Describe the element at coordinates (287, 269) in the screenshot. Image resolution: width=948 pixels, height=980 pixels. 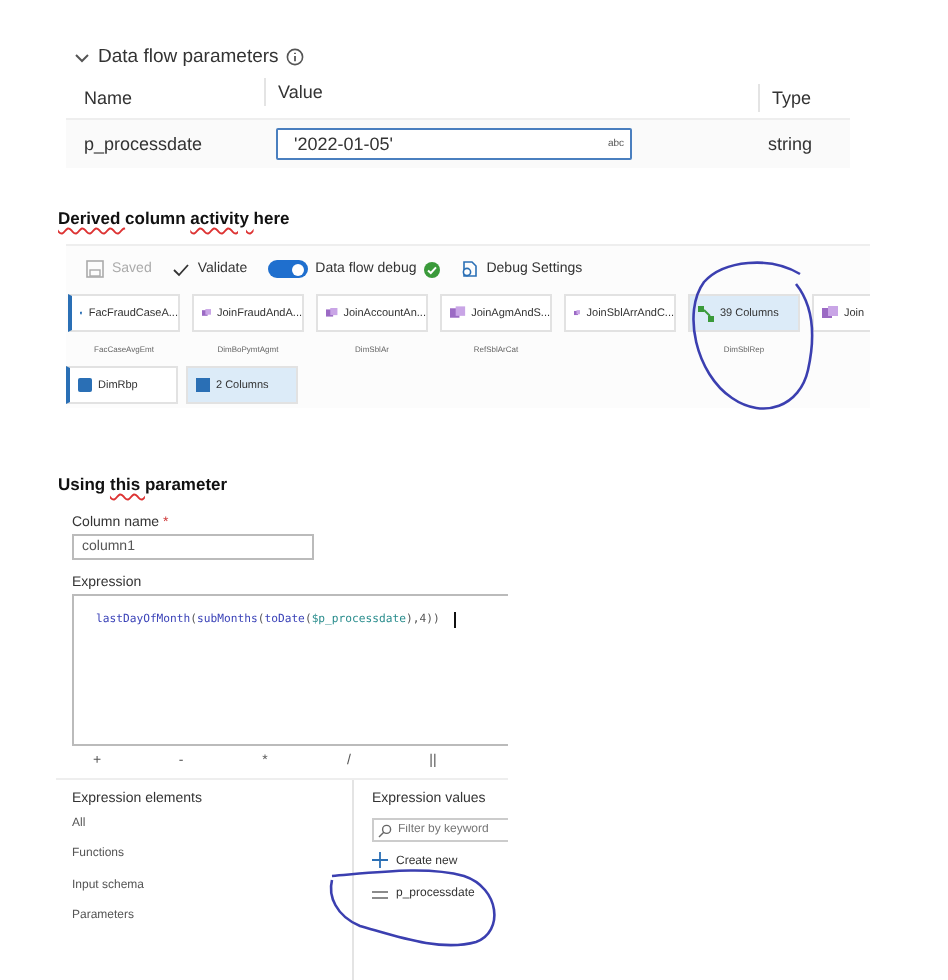
I see `debug-toggle` at that location.